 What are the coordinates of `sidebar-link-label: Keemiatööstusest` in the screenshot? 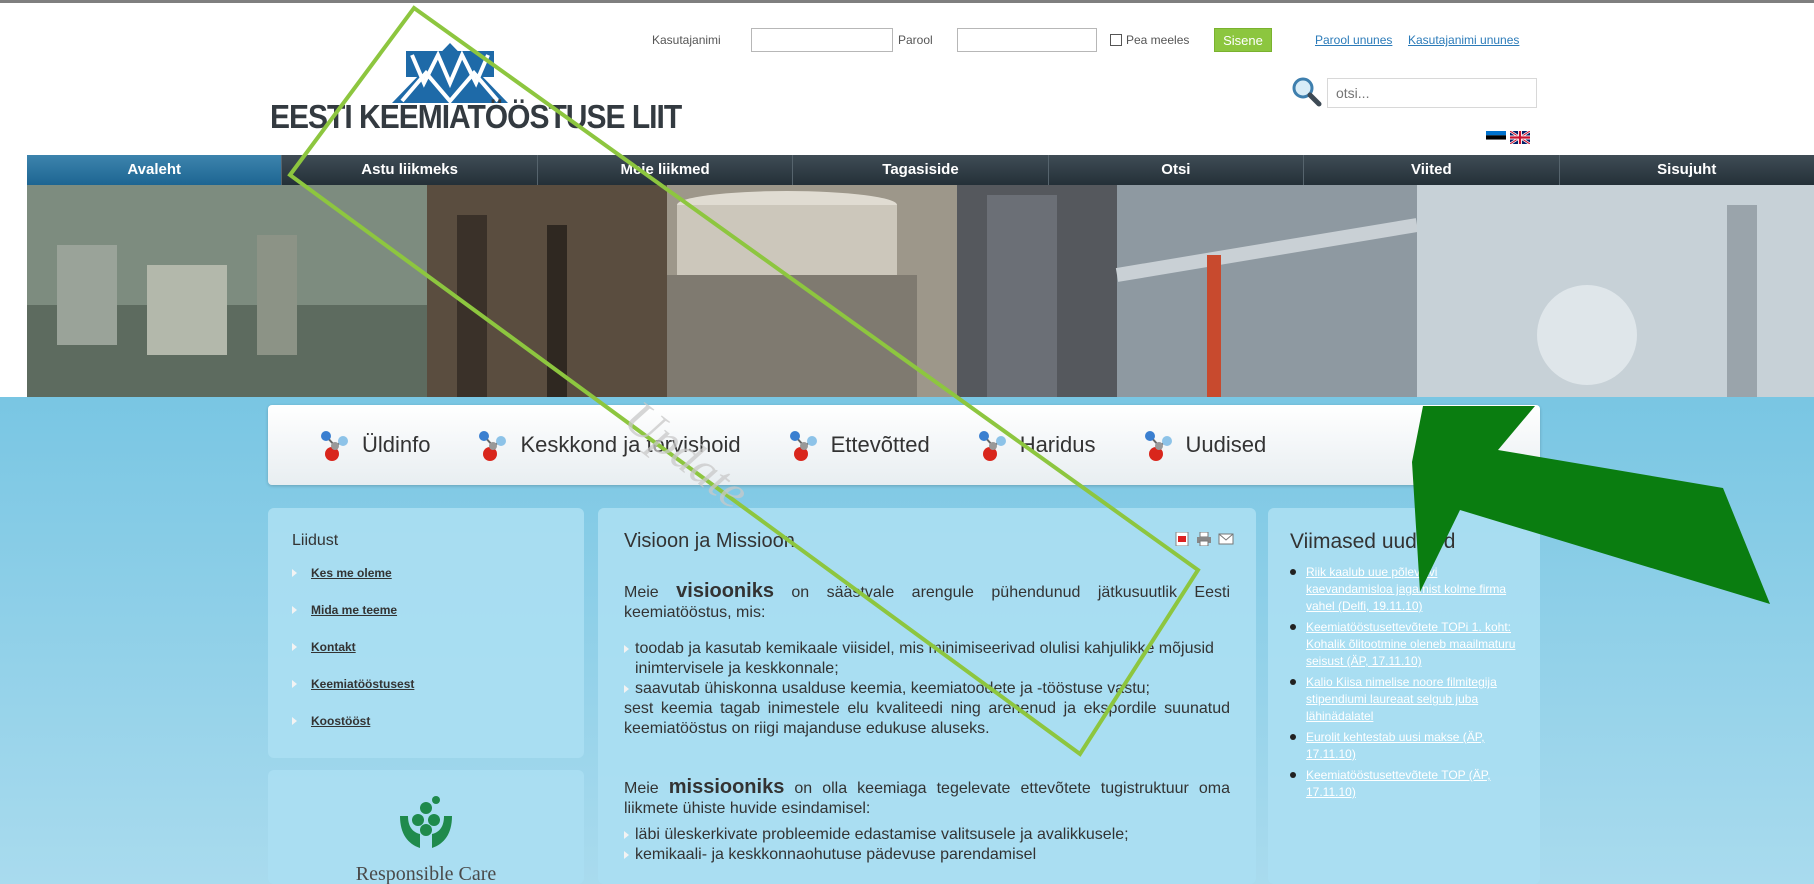 It's located at (363, 684).